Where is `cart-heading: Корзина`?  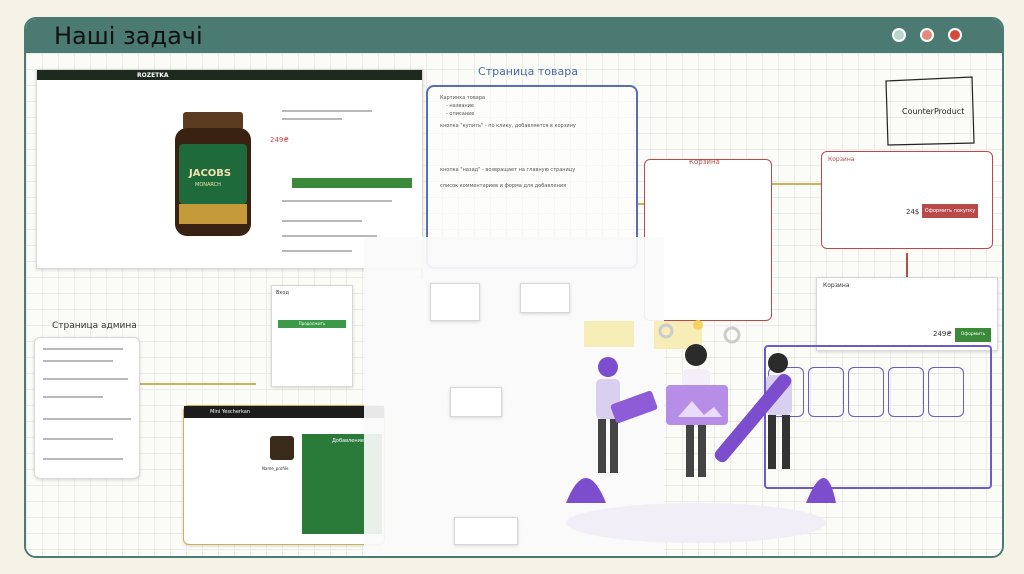
cart-heading: Корзина is located at coordinates (704, 162).